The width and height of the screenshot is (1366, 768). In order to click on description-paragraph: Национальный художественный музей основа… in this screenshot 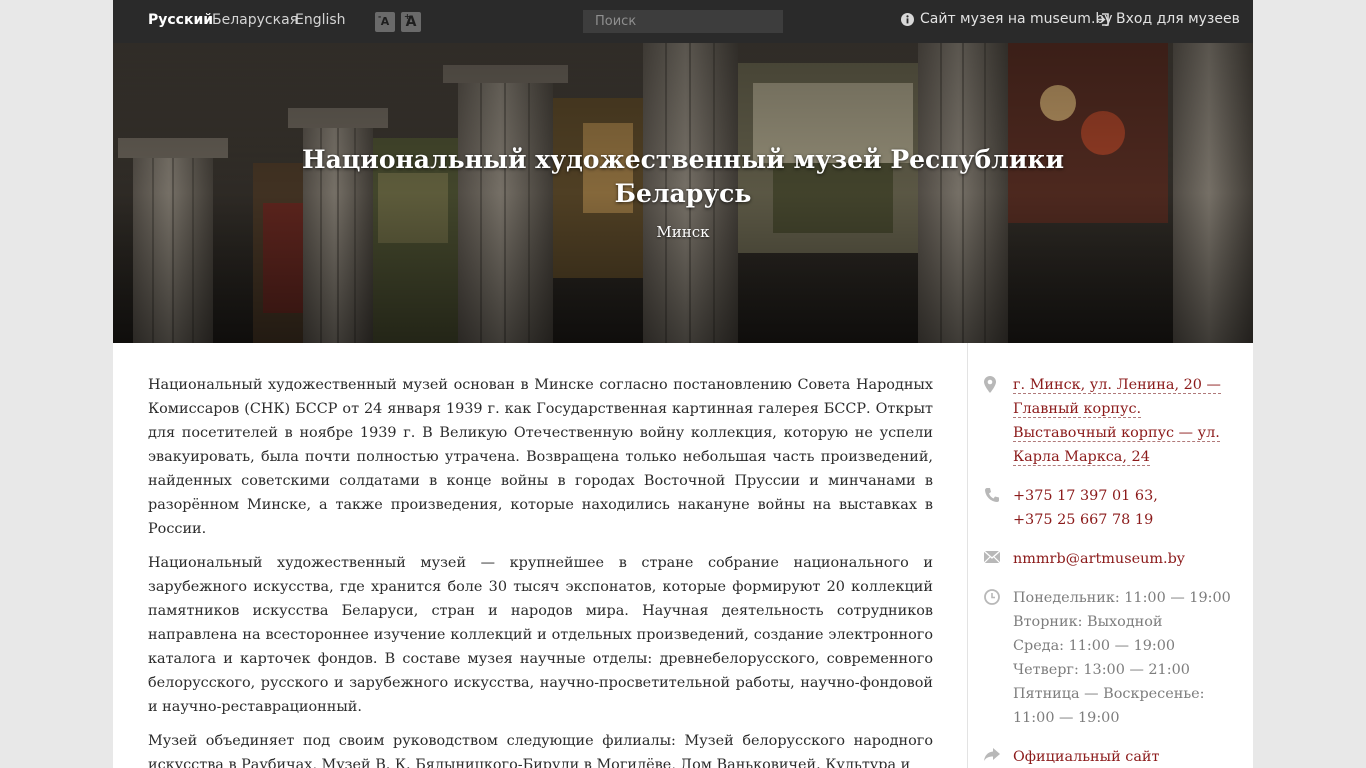, I will do `click(540, 457)`.